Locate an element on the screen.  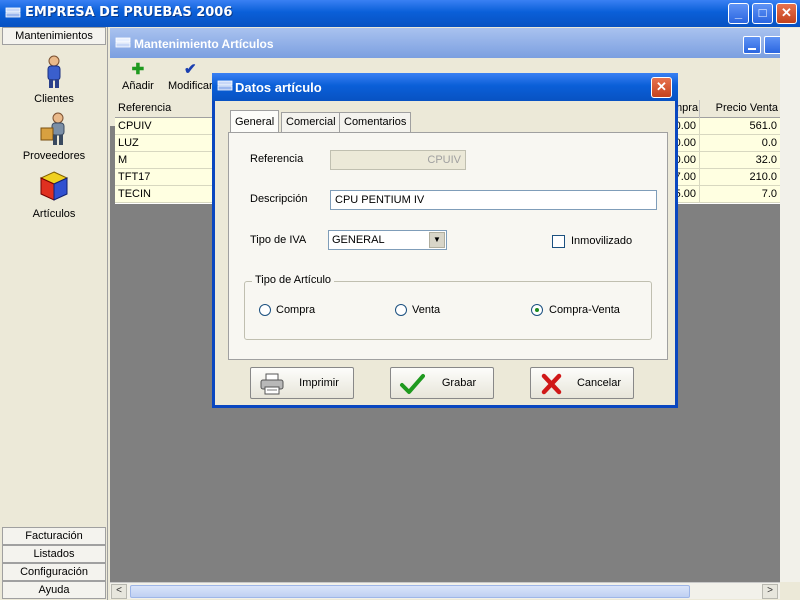
nav-item-articulos: Artículos is located at coordinates (54, 195).